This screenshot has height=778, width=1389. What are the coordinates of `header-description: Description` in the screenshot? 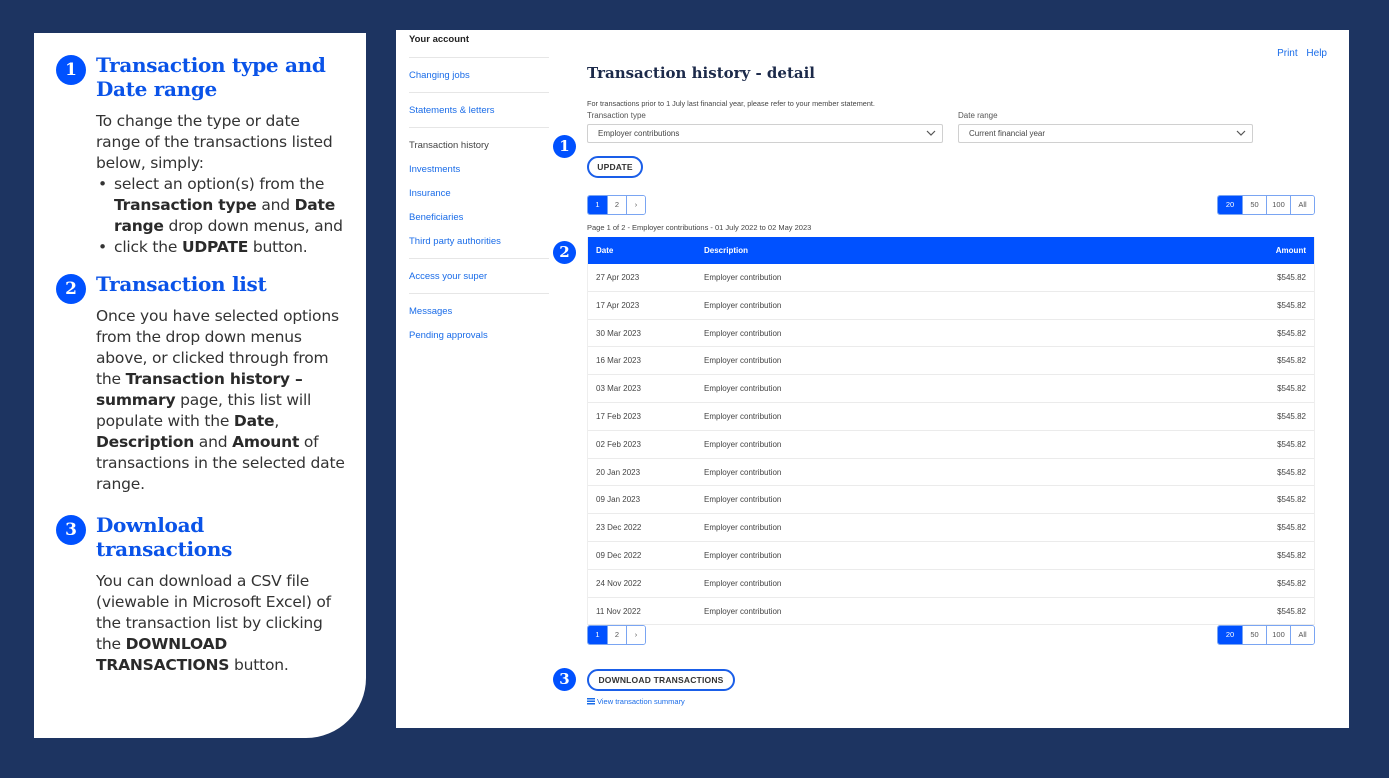 It's located at (949, 250).